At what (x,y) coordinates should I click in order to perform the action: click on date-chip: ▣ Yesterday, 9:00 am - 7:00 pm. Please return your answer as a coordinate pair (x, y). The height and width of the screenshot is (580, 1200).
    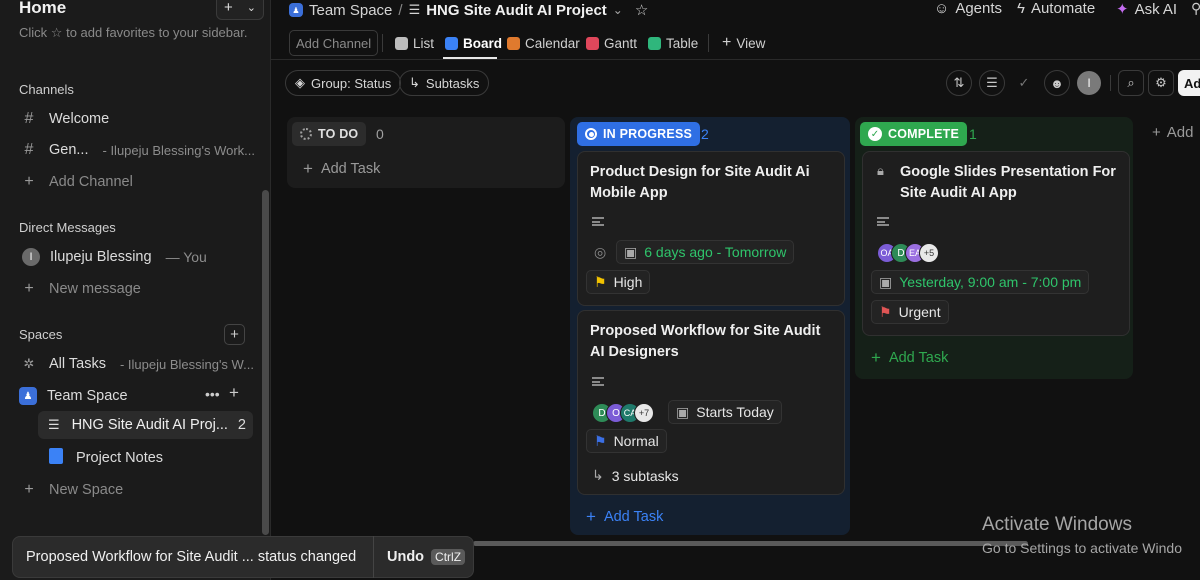
    Looking at the image, I should click on (980, 282).